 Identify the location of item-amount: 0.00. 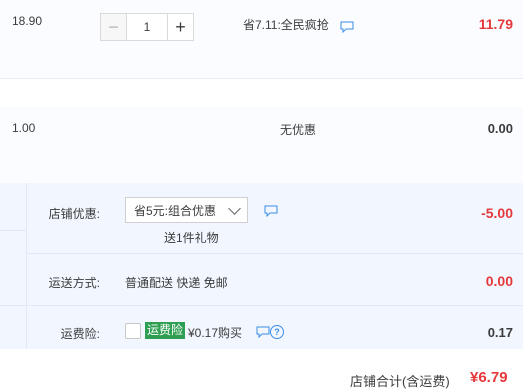
(500, 128).